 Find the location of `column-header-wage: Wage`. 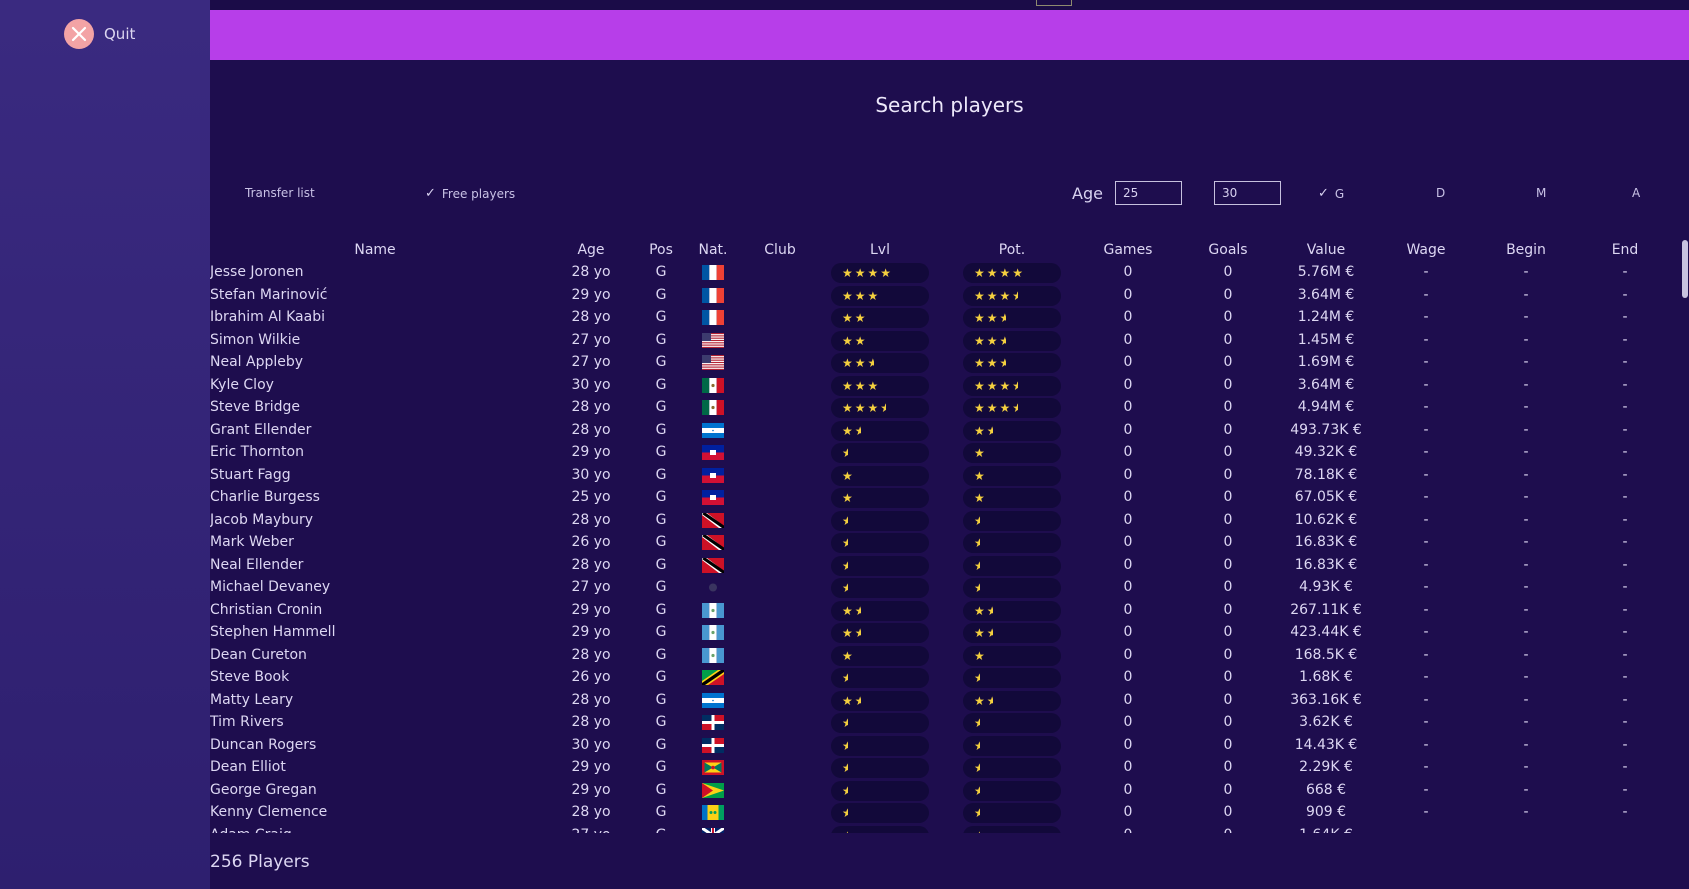

column-header-wage: Wage is located at coordinates (1425, 250).